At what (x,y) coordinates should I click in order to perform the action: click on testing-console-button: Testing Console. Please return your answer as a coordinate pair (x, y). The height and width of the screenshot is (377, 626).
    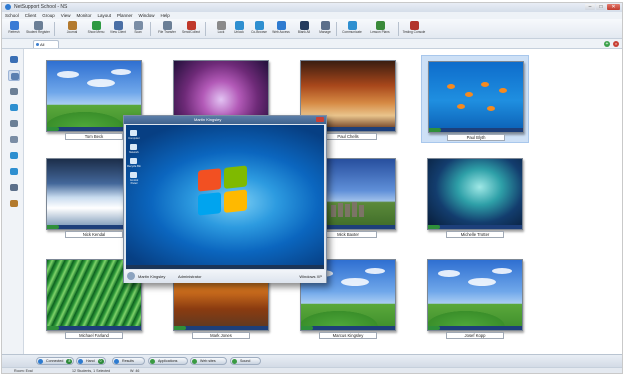
    Looking at the image, I should click on (414, 29).